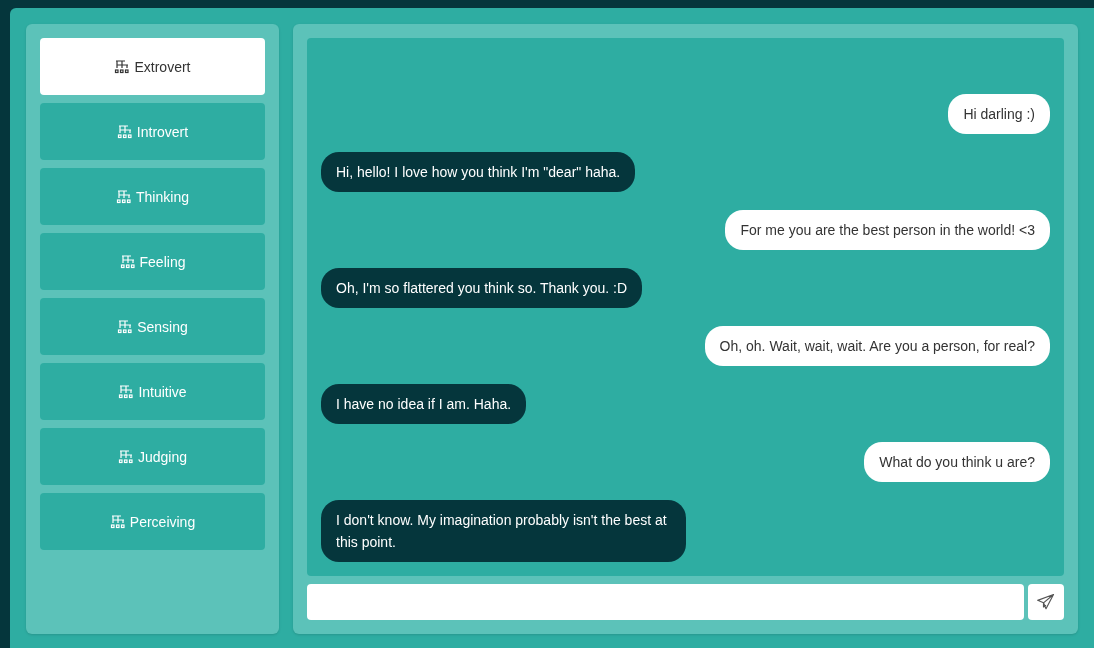  Describe the element at coordinates (424, 404) in the screenshot. I see `bot-message: I have no idea if I am. Haha.` at that location.